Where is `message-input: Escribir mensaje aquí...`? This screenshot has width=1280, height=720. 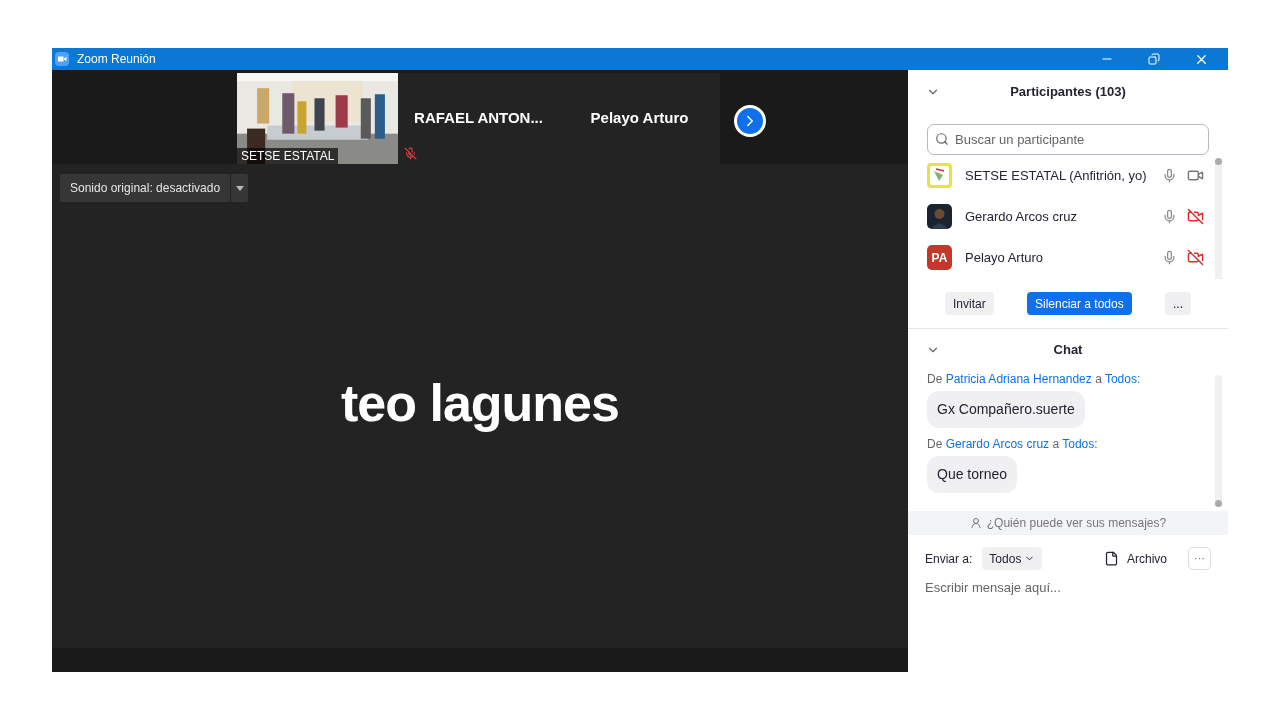
message-input: Escribir mensaje aquí... is located at coordinates (1068, 588).